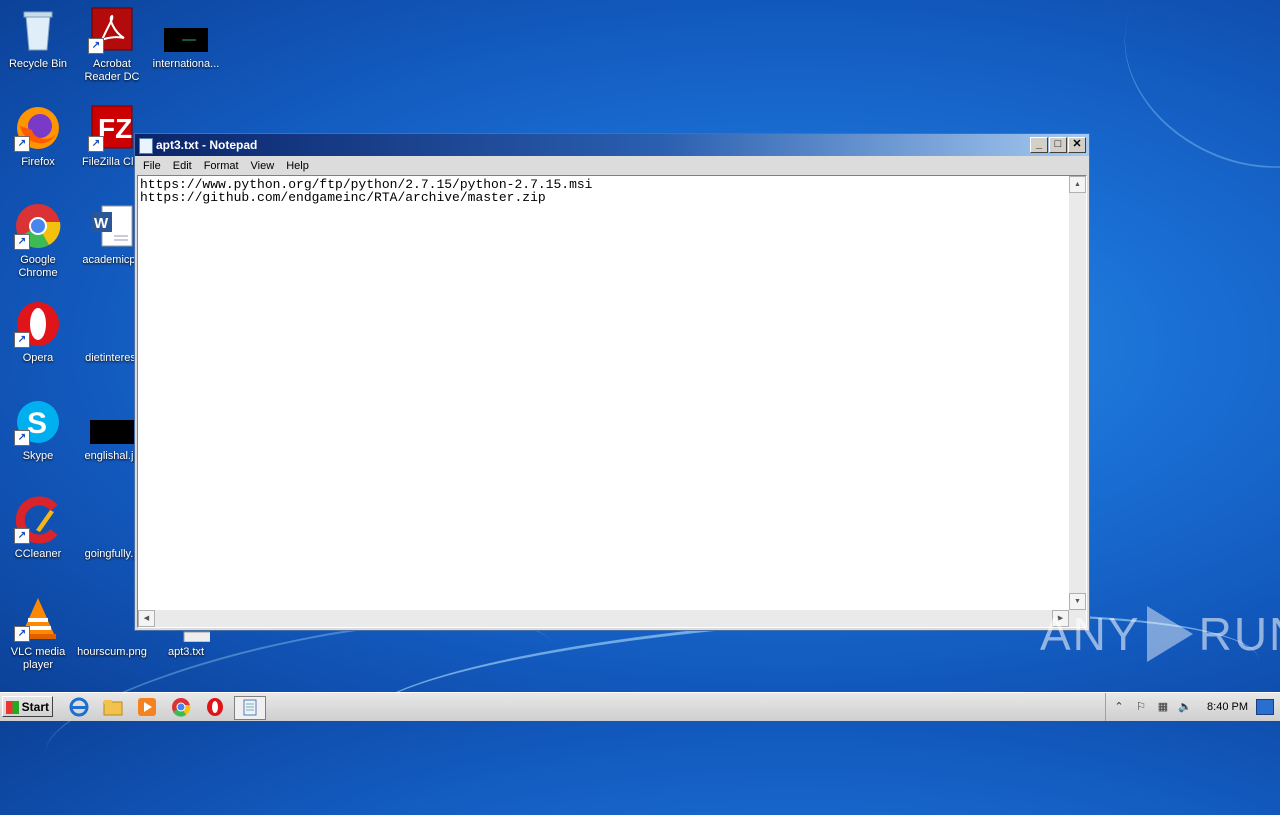  Describe the element at coordinates (1227, 707) in the screenshot. I see `clock: 8:40 PM` at that location.